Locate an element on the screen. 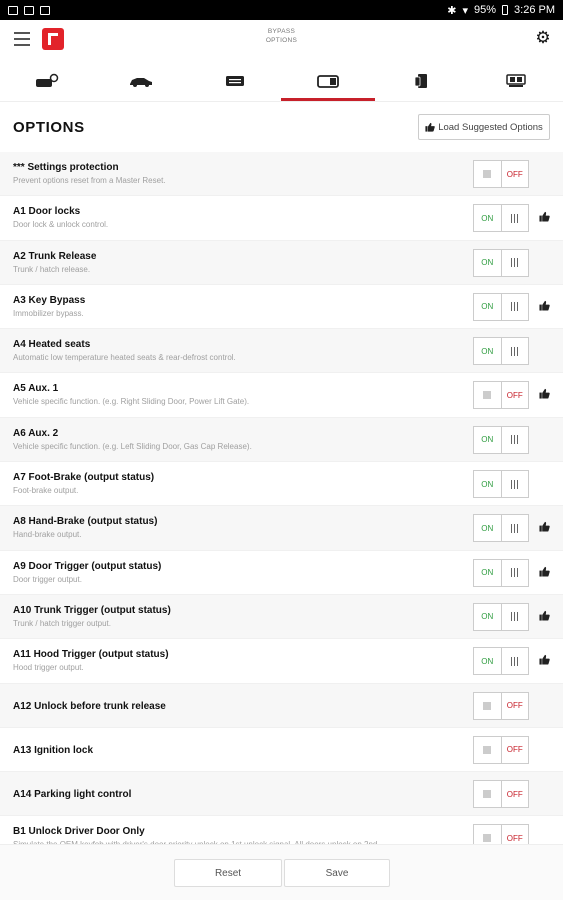 The image size is (563, 900). option-description: Hand-brake output. is located at coordinates (47, 535).